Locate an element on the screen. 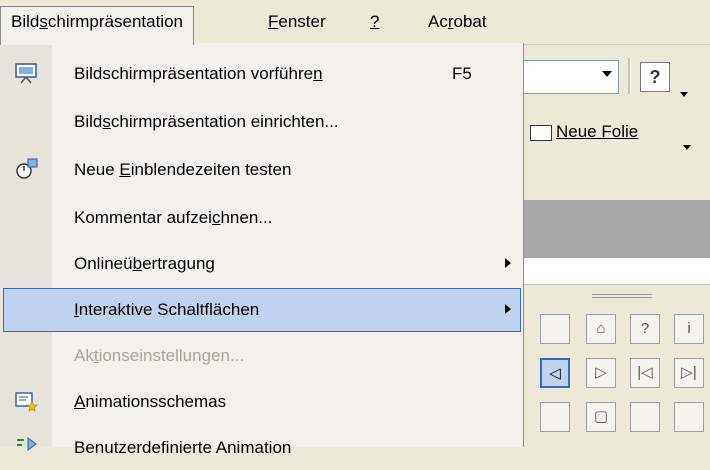 This screenshot has width=710, height=470. task-pane-field is located at coordinates (615, 271).